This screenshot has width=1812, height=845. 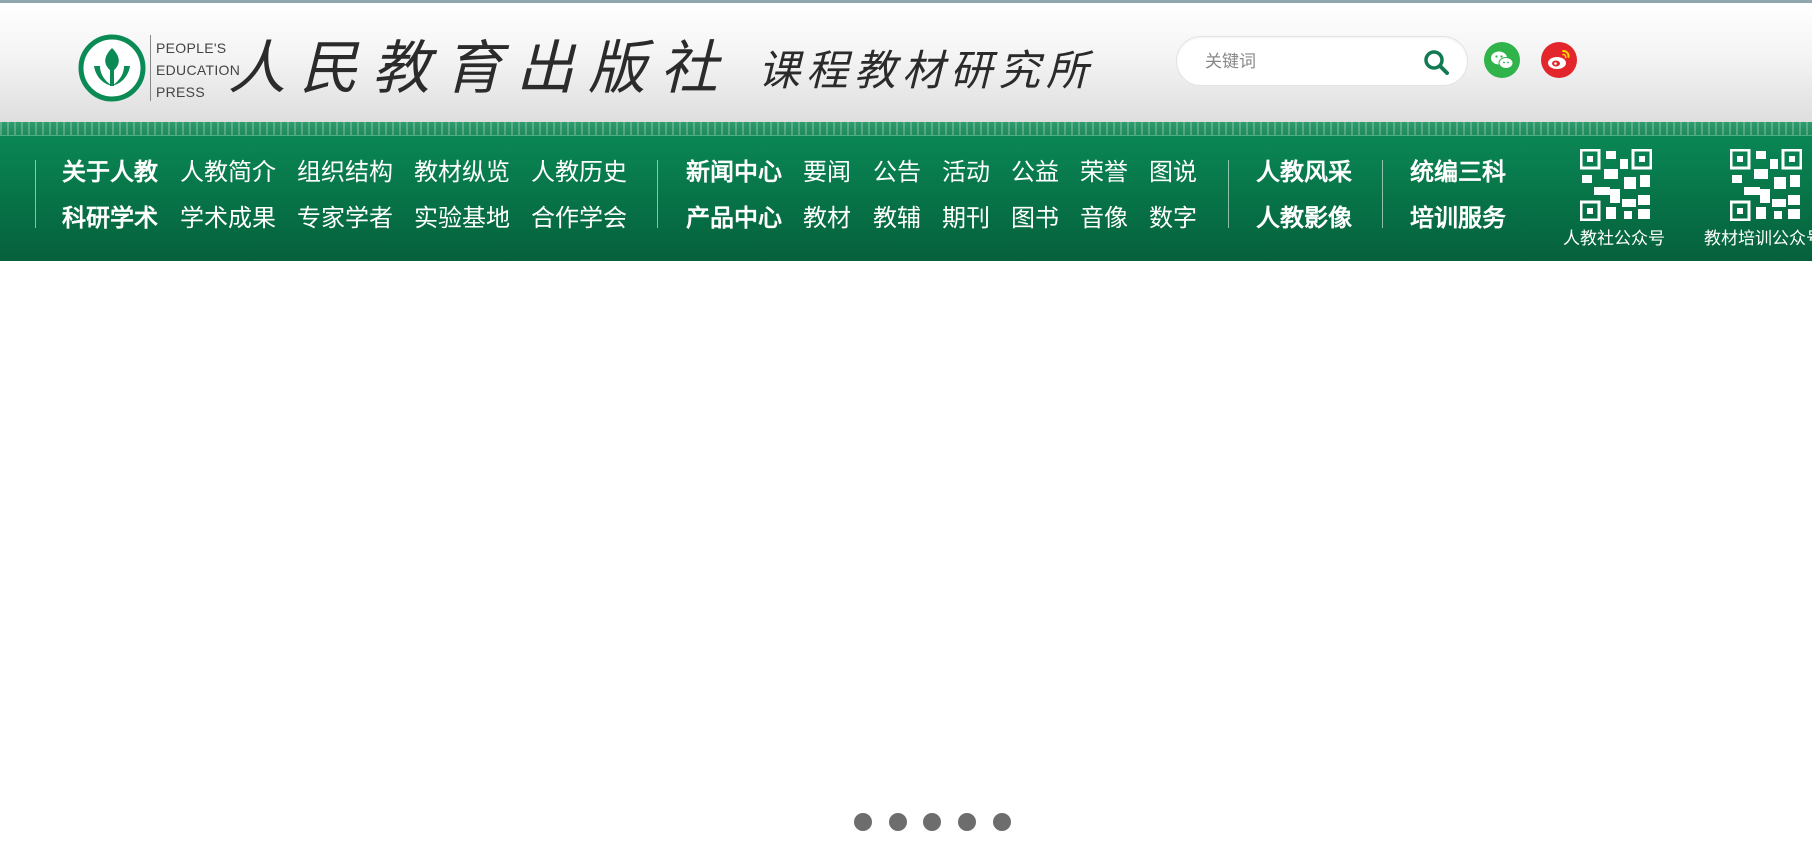 What do you see at coordinates (1173, 218) in the screenshot?
I see `nav-digital: 数字` at bounding box center [1173, 218].